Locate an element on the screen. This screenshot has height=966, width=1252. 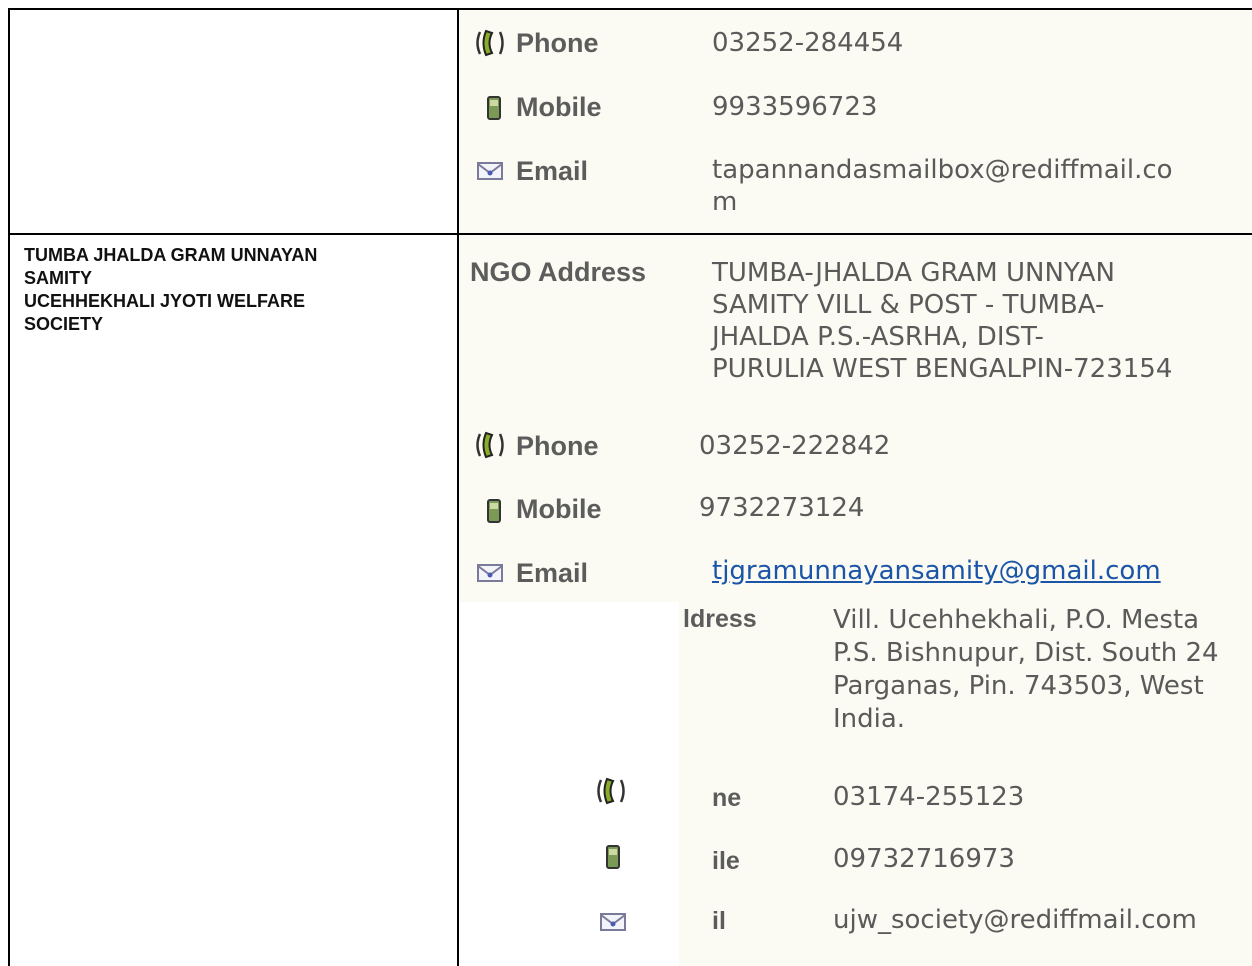
phone-label-partial: ne is located at coordinates (727, 798).